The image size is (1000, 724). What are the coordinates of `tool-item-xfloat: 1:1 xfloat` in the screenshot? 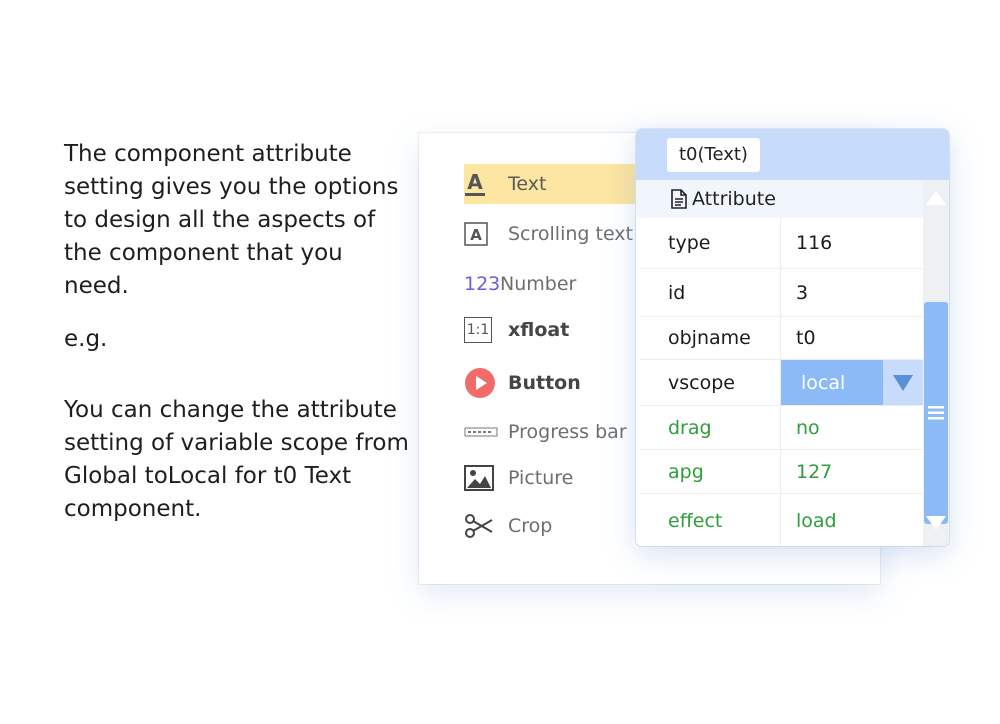 It's located at (564, 330).